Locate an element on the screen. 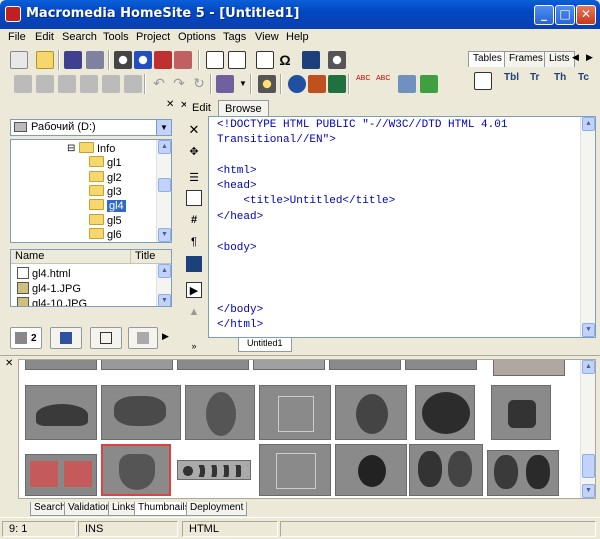  tab-projects is located at coordinates (66, 338).